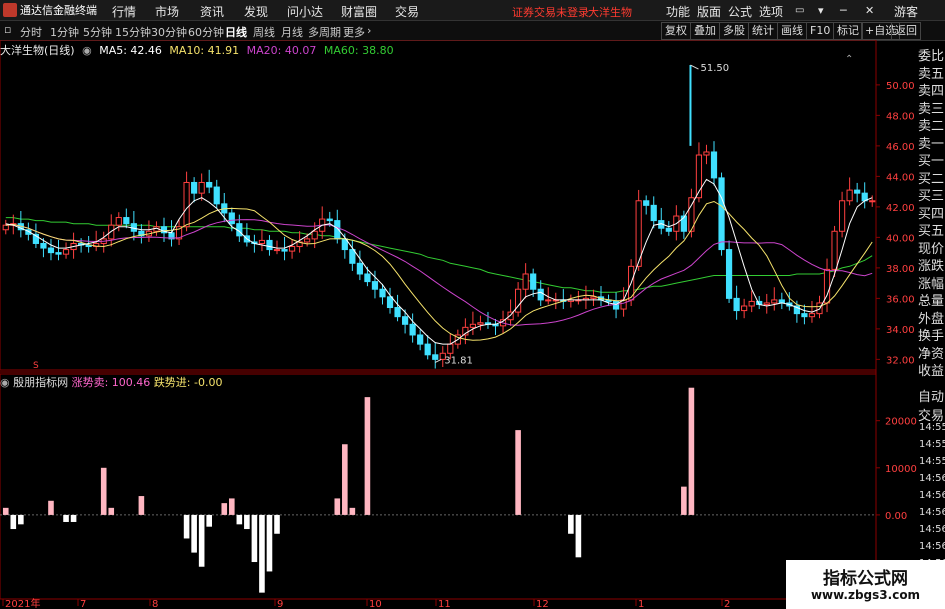 This screenshot has width=945, height=609. What do you see at coordinates (931, 196) in the screenshot?
I see `side-label-8: 买三` at bounding box center [931, 196].